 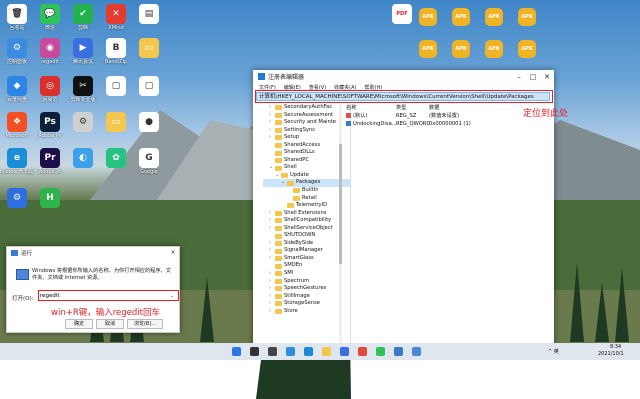 What do you see at coordinates (306, 304) in the screenshot?
I see `tree-node: › StorageSense` at bounding box center [306, 304].